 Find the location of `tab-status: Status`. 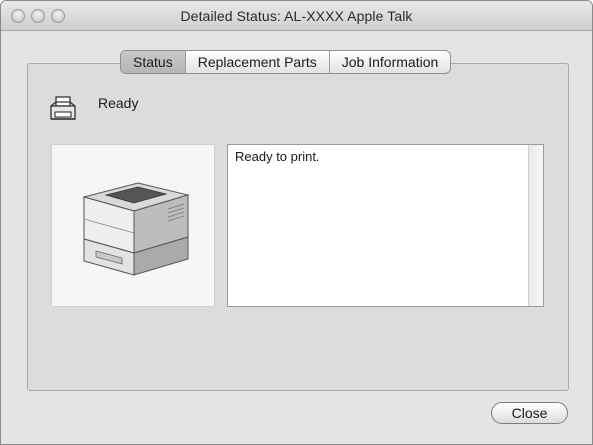

tab-status: Status is located at coordinates (153, 62).